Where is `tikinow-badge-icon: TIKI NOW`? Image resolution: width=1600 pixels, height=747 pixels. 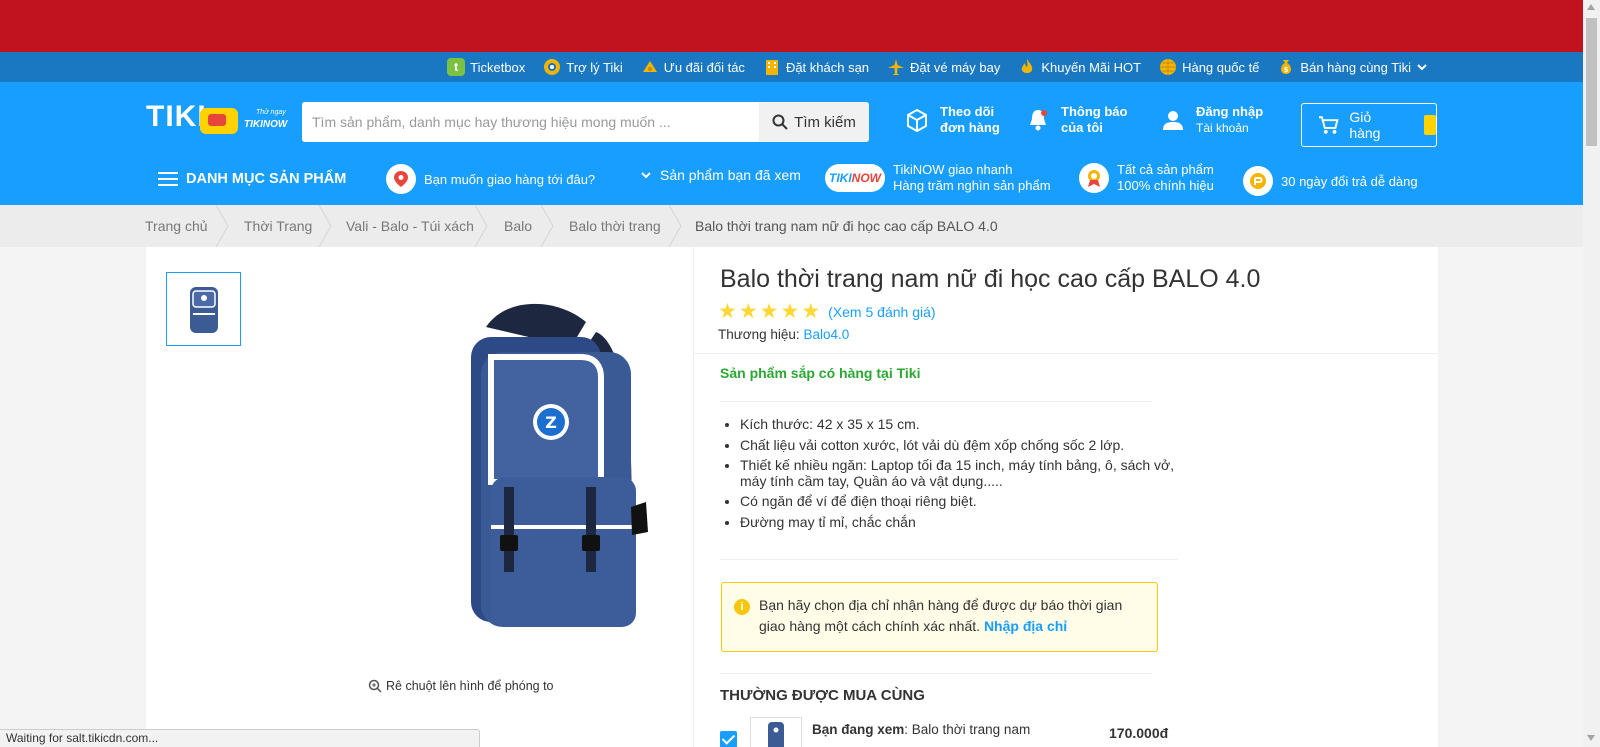 tikinow-badge-icon: TIKI NOW is located at coordinates (855, 178).